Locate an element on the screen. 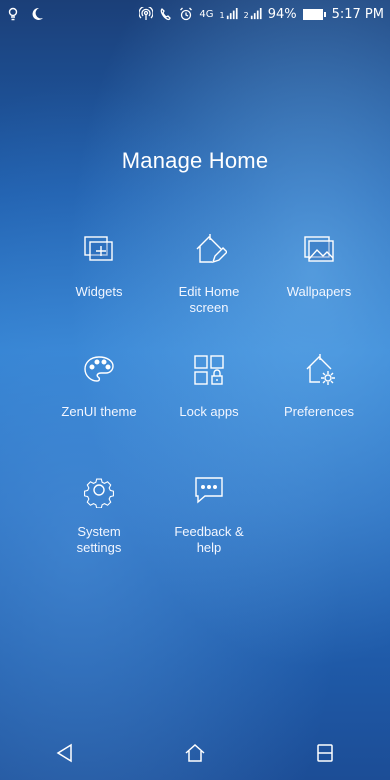 This screenshot has width=390, height=780. widgets-icon is located at coordinates (99, 250).